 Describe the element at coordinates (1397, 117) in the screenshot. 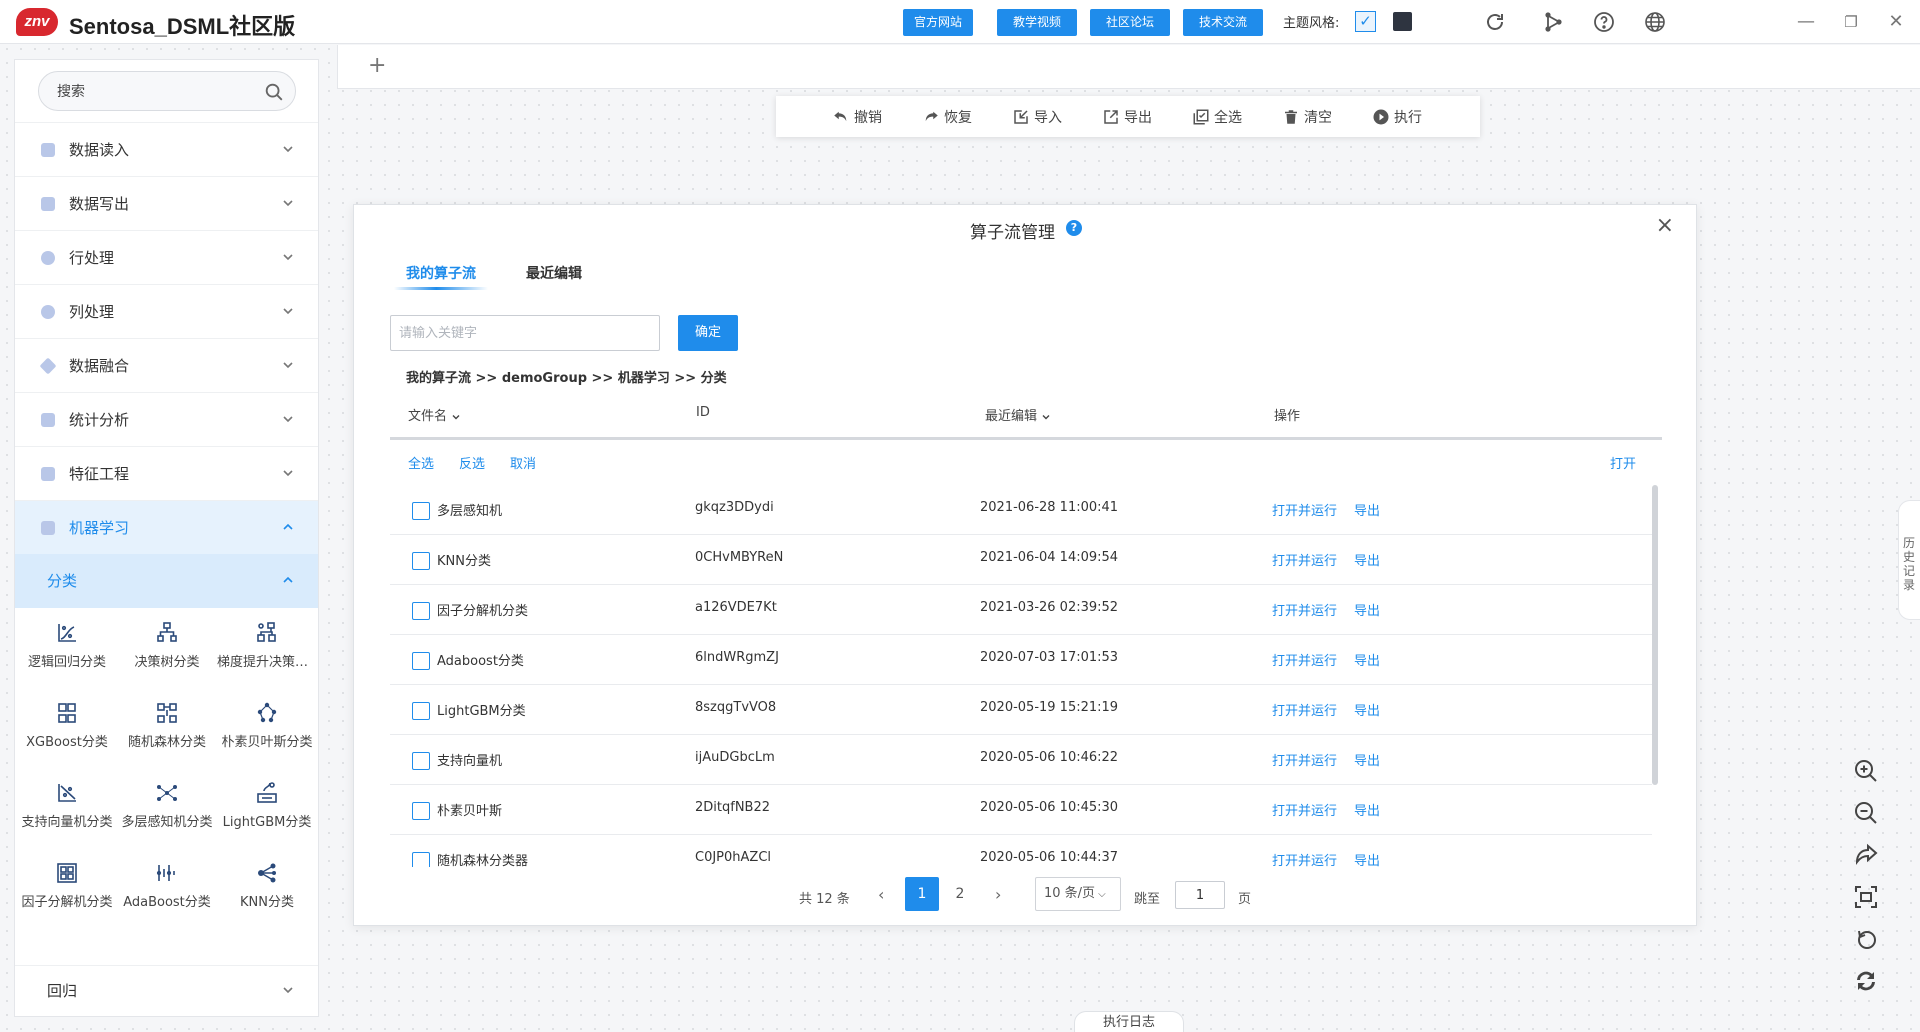

I see `run-button: 执行` at that location.